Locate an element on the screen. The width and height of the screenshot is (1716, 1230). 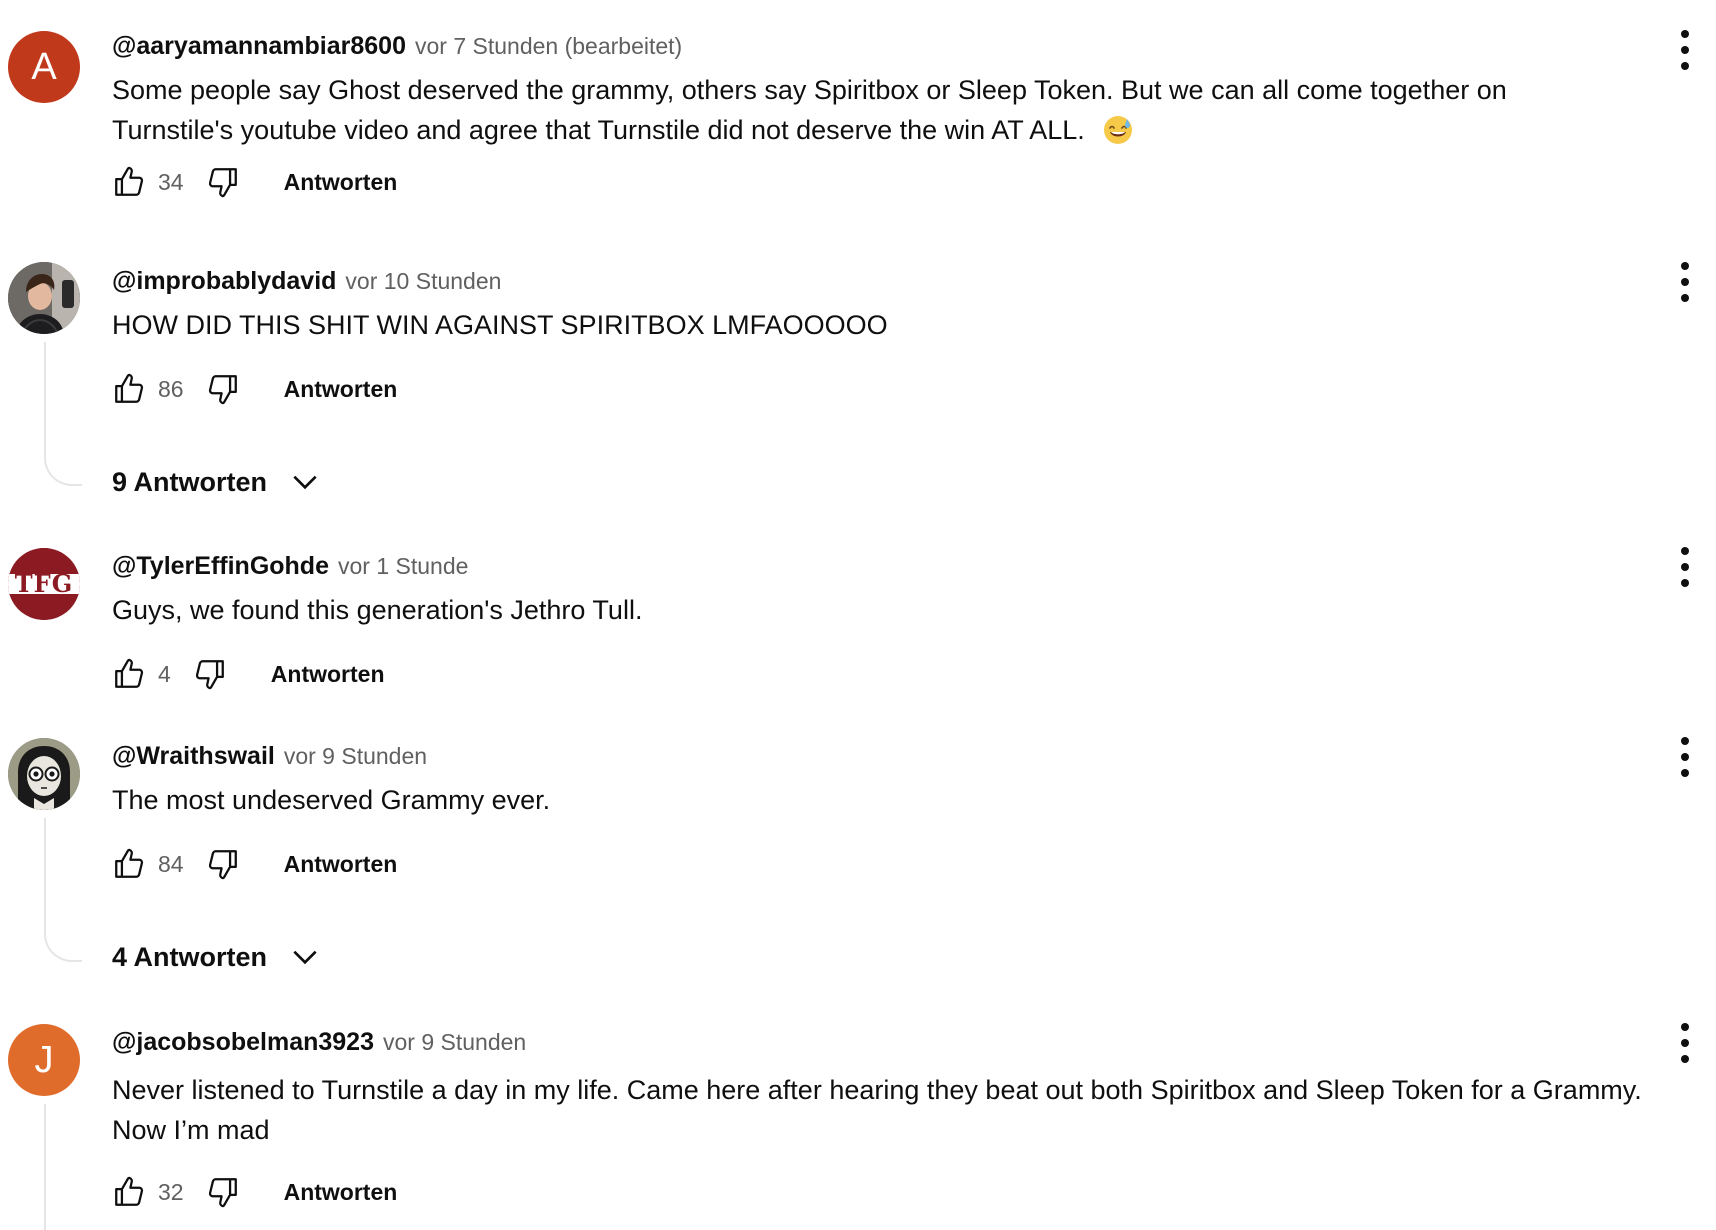
comment-body: The most undeserved Grammy ever. is located at coordinates (331, 800).